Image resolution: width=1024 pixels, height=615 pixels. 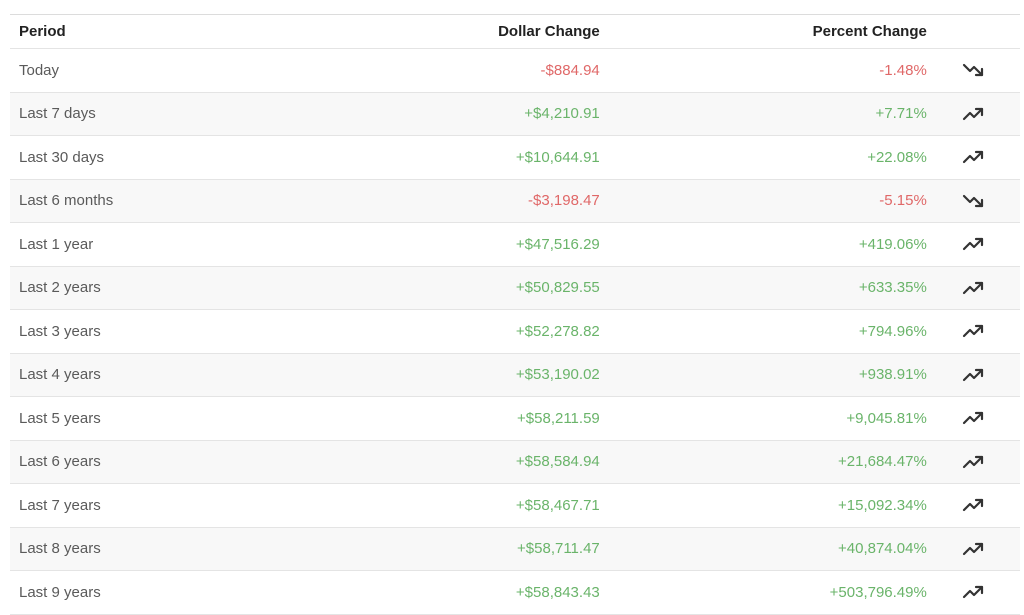 I want to click on dollar-change-cell: +$58,711.47, so click(x=558, y=549).